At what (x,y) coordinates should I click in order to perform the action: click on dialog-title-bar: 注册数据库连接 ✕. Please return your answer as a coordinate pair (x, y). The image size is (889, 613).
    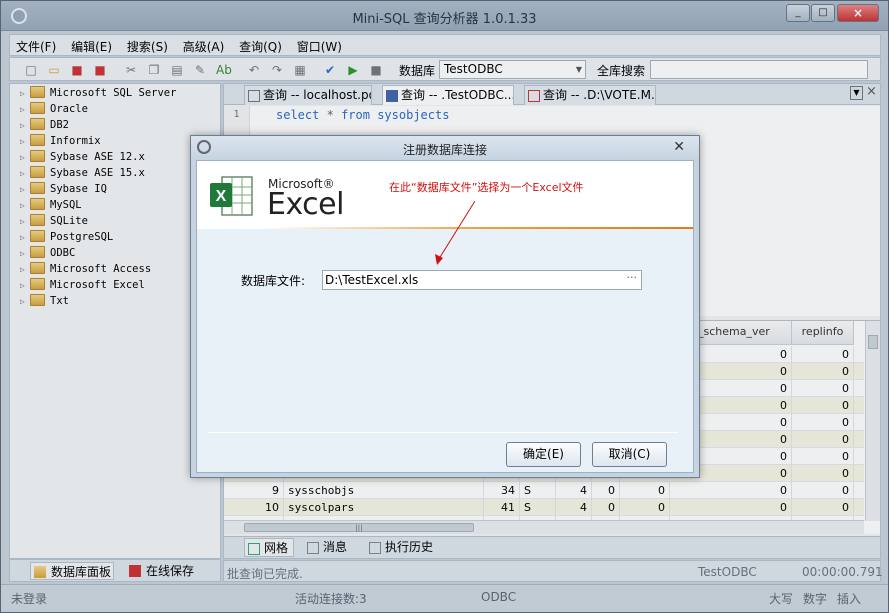
    Looking at the image, I should click on (445, 148).